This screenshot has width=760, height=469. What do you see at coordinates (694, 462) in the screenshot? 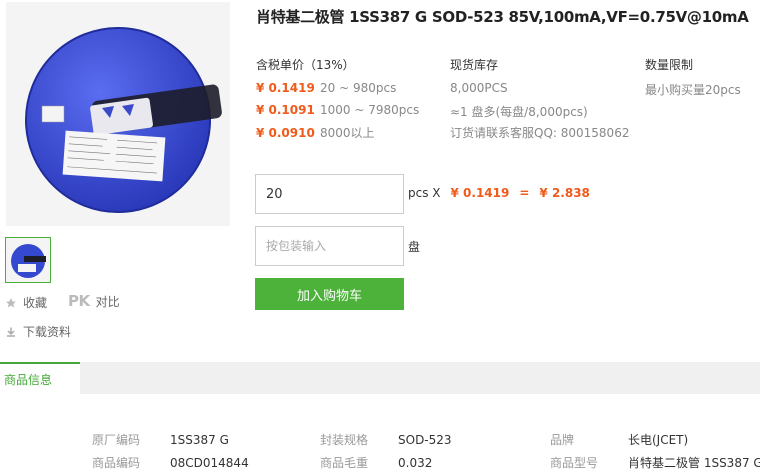
I see `info-value: 肖特基二极管 1SS387 G` at bounding box center [694, 462].